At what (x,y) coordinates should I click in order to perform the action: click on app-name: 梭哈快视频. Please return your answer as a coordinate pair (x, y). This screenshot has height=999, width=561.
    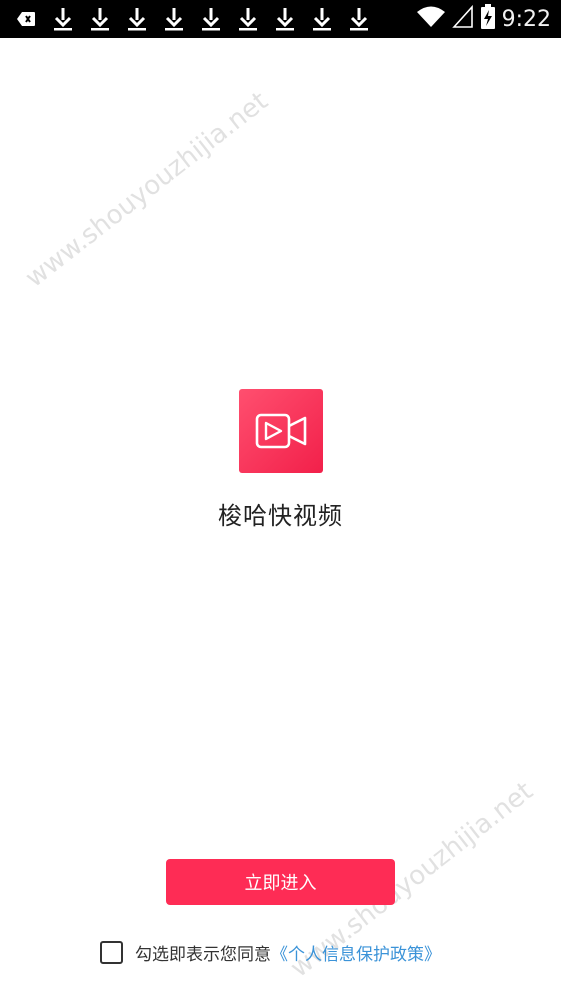
    Looking at the image, I should click on (280, 516).